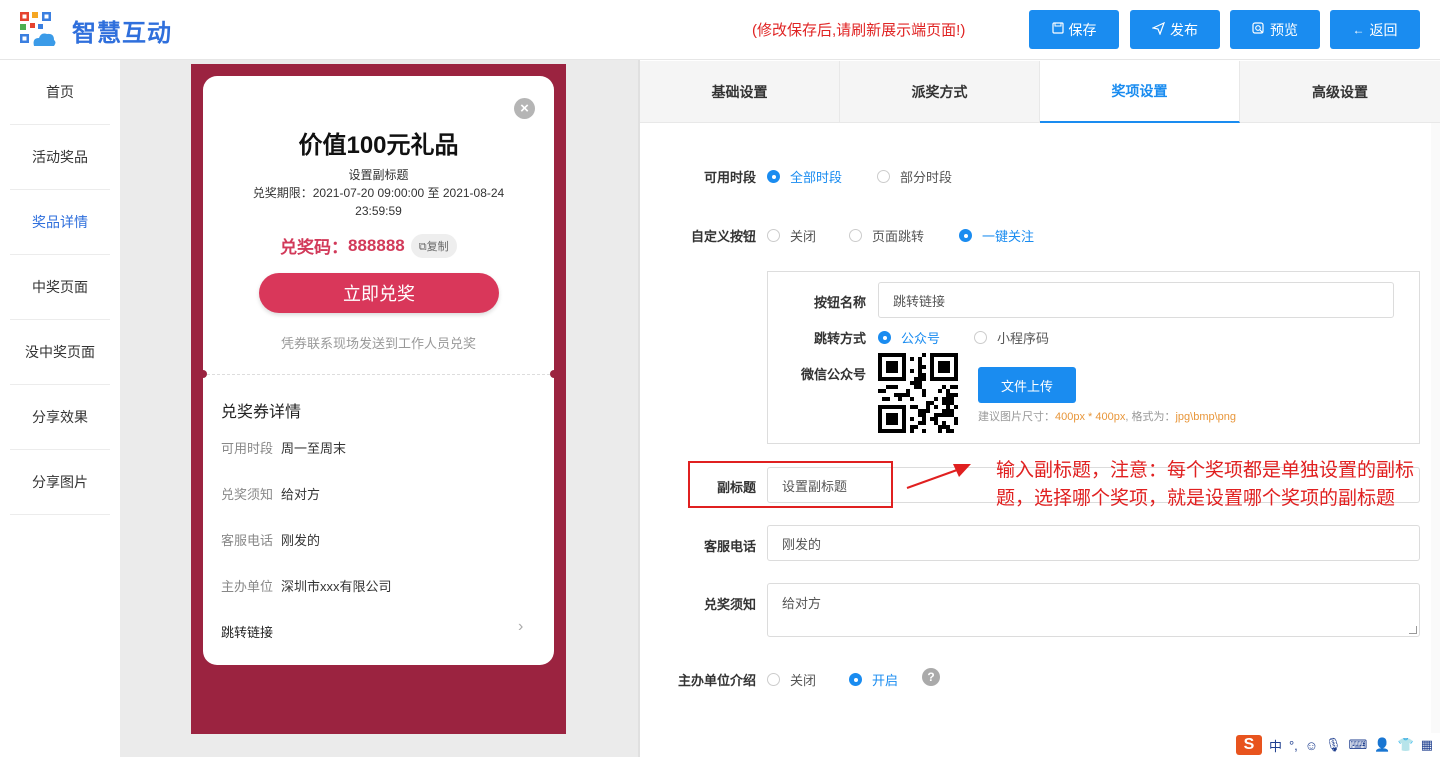  I want to click on tab-basic-settings: 基础设置, so click(740, 91).